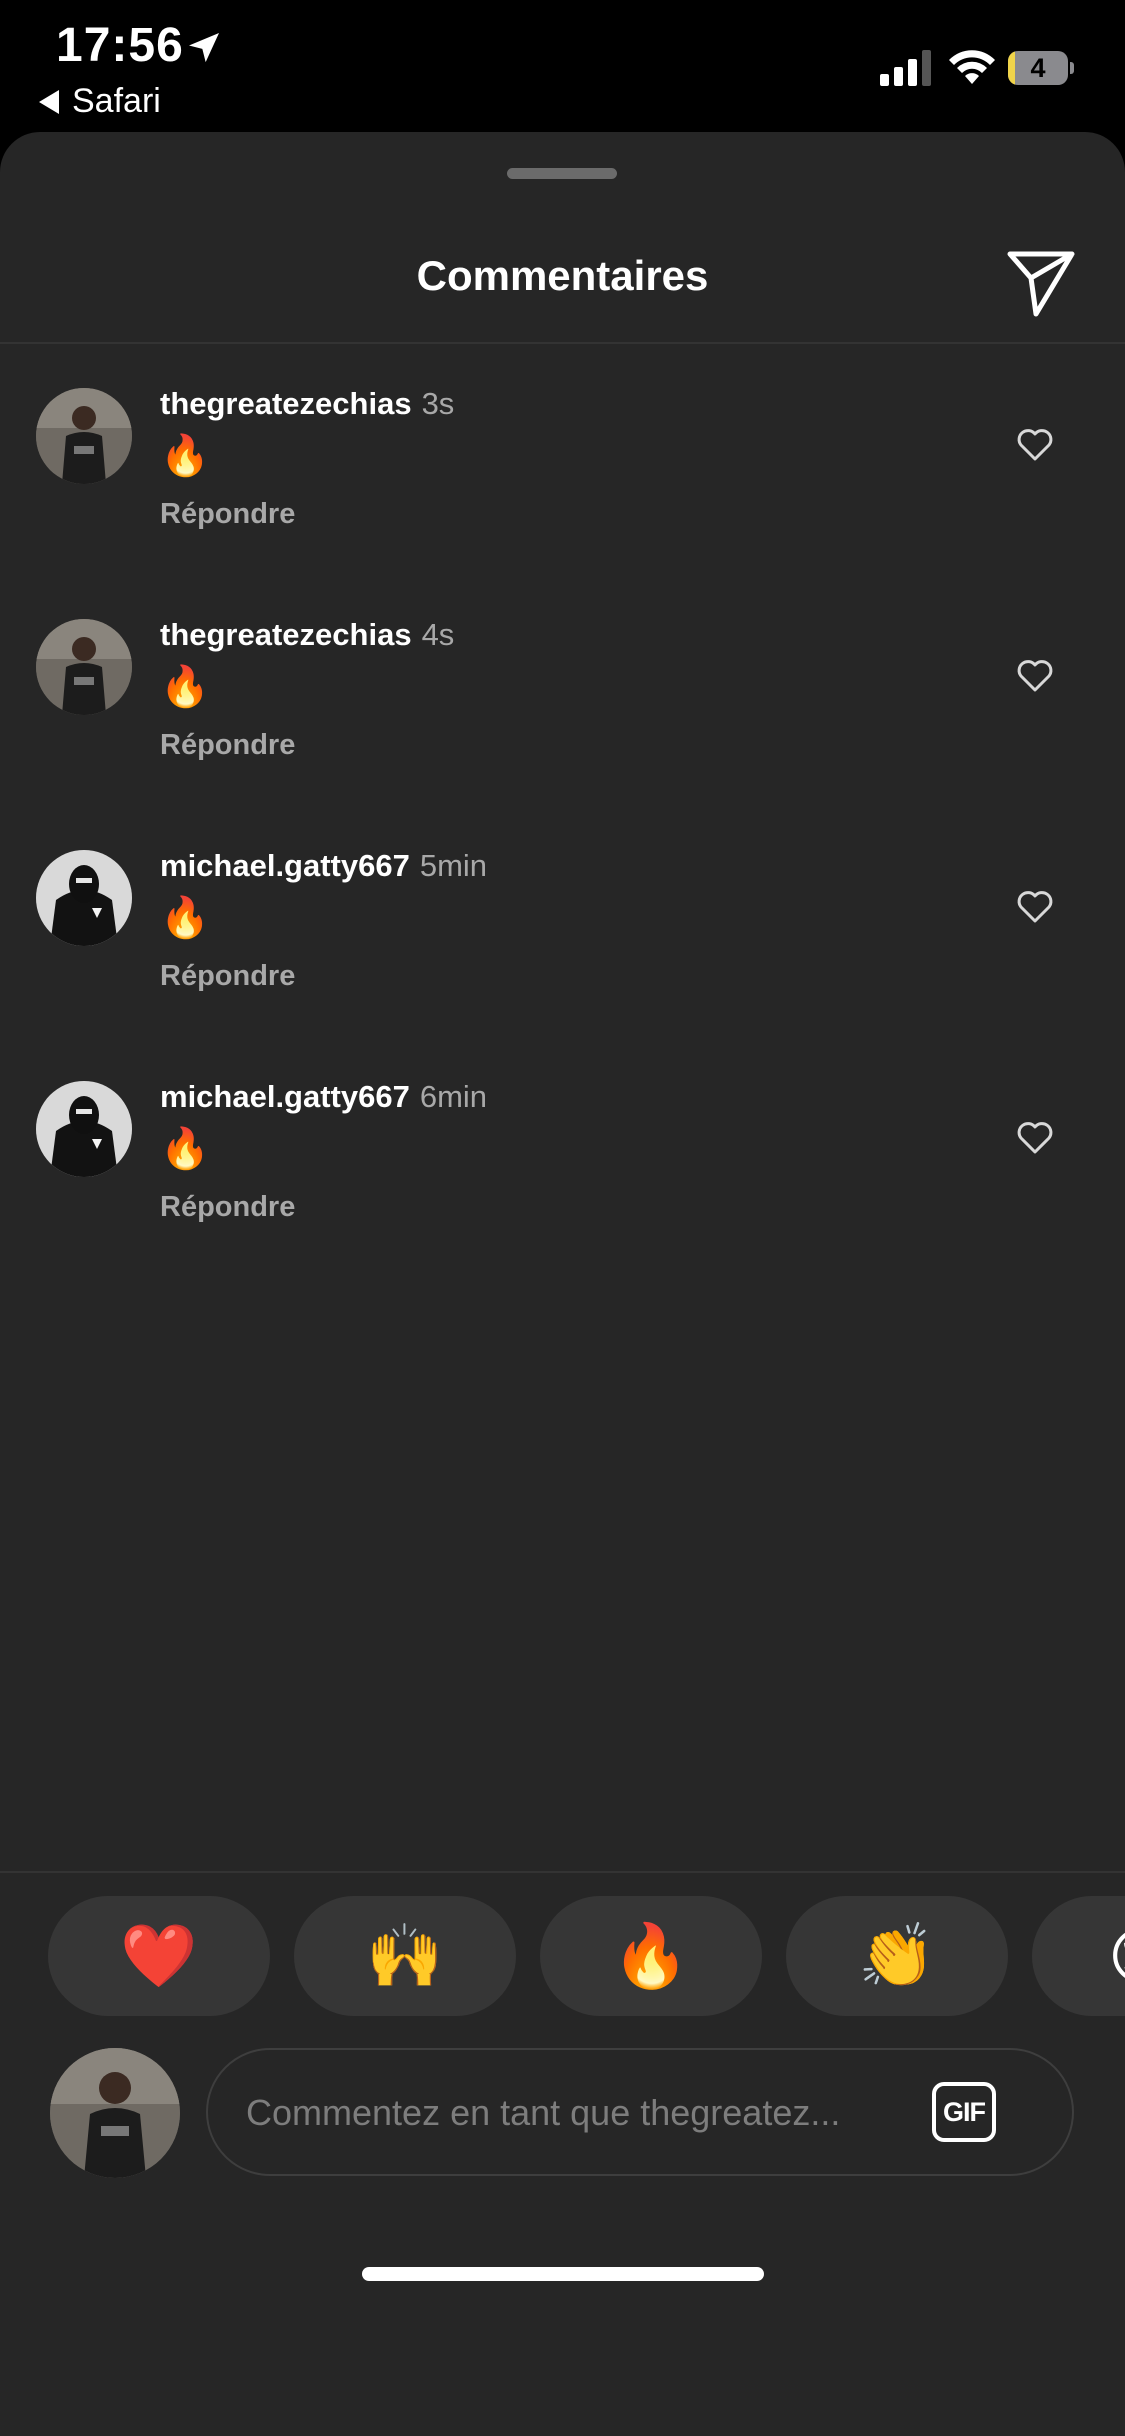 This screenshot has height=2436, width=1125. I want to click on sheet-grabber, so click(562, 173).